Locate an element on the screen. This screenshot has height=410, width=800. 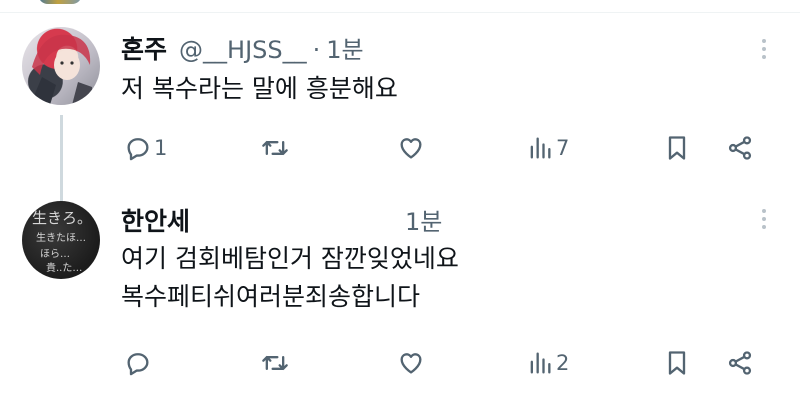
reply-button: 1 is located at coordinates (145, 148).